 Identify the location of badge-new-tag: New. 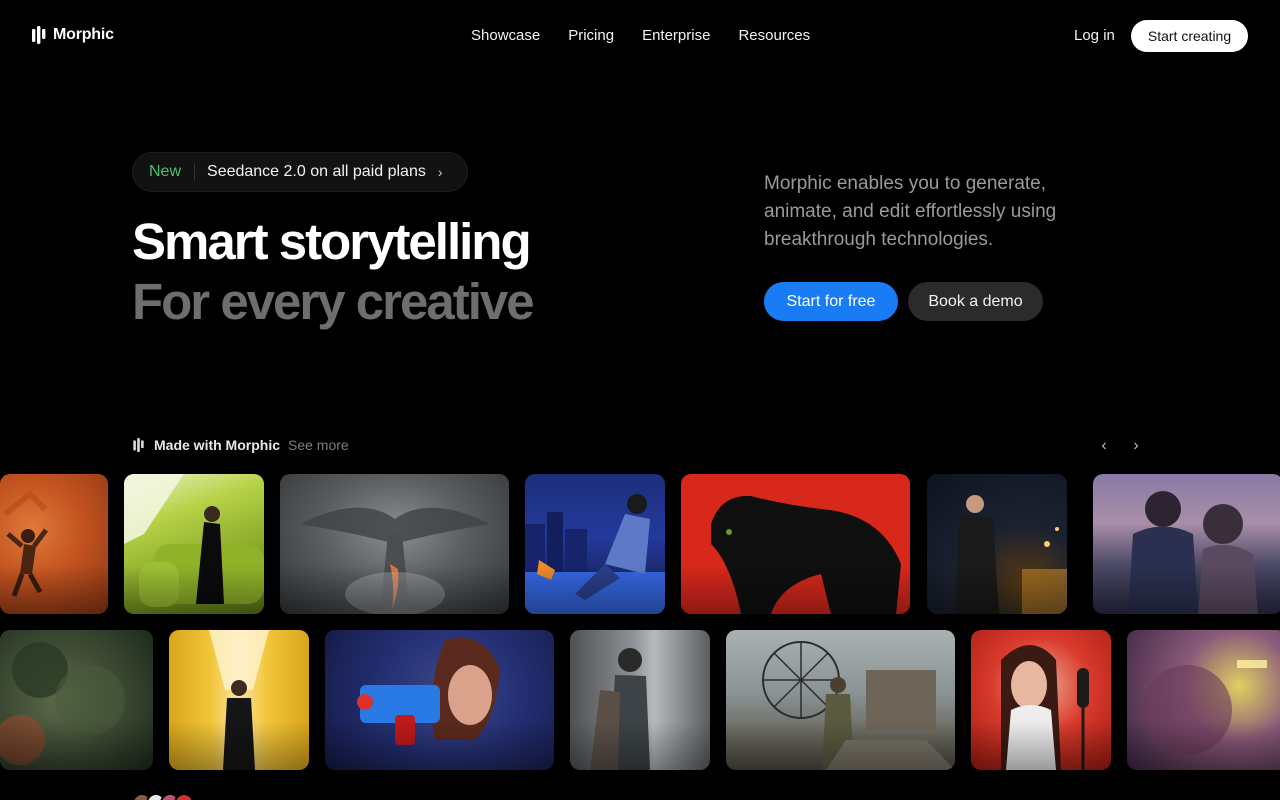
(165, 171).